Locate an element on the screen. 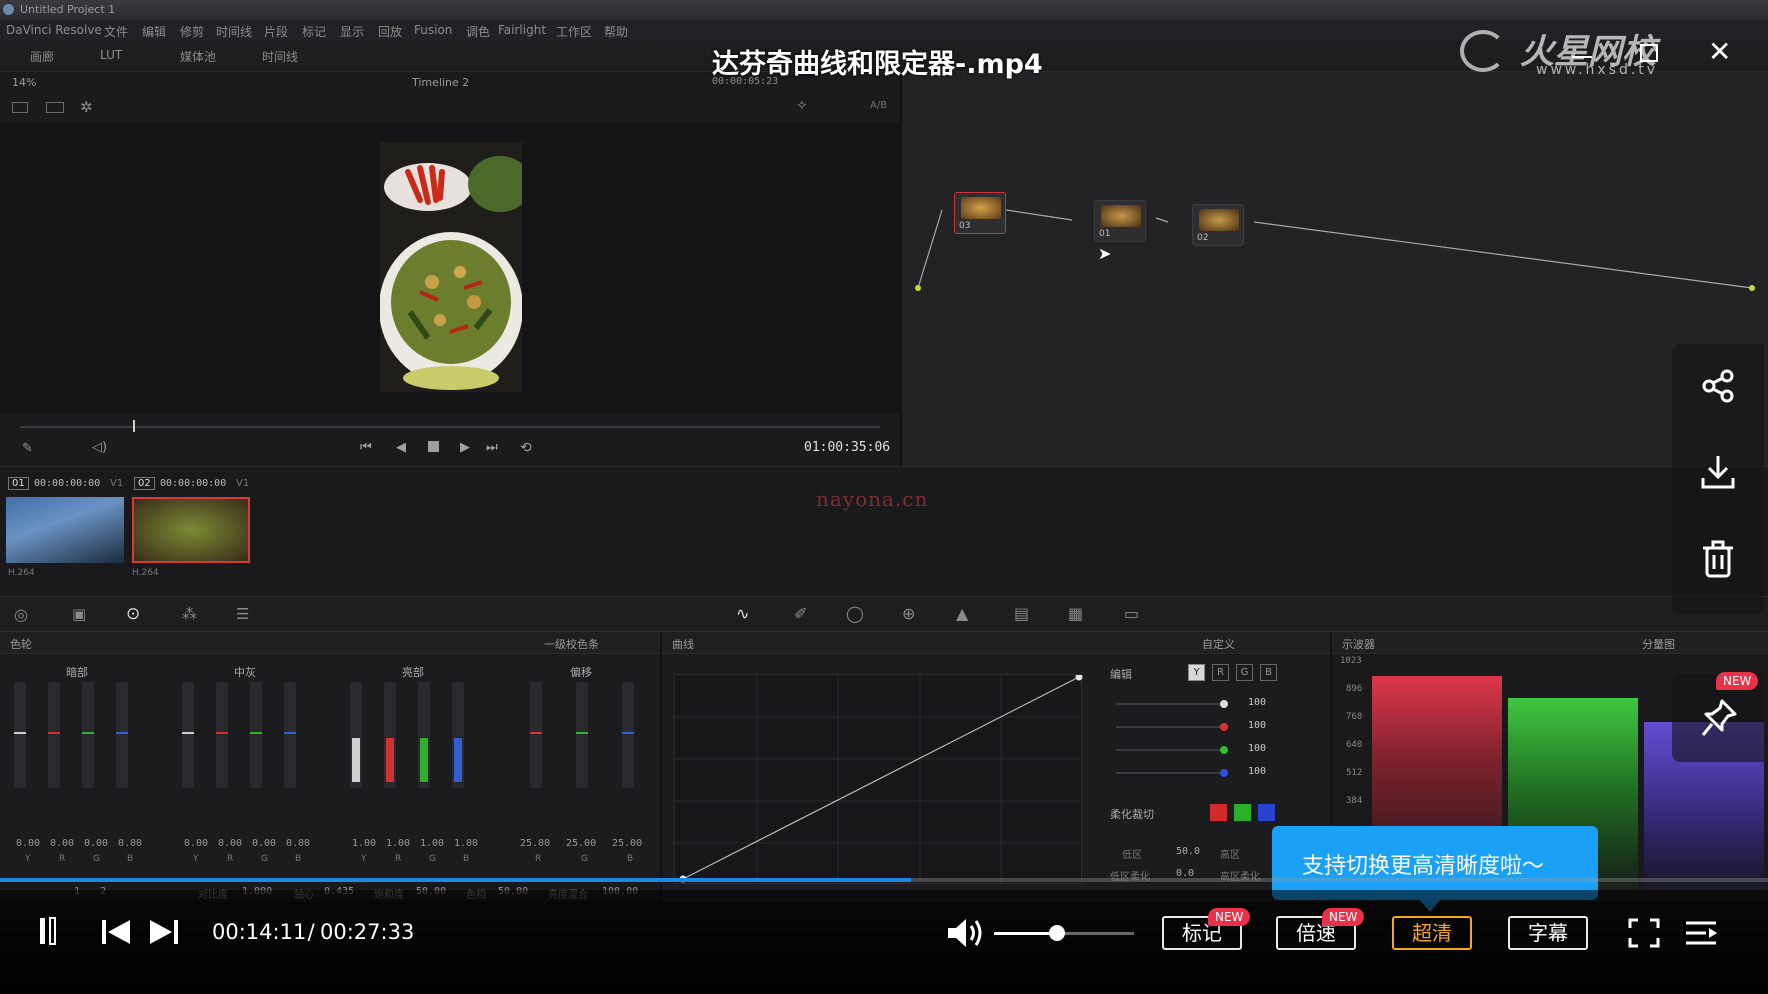 The image size is (1768, 994). minimize-icon is located at coordinates (1582, 57).